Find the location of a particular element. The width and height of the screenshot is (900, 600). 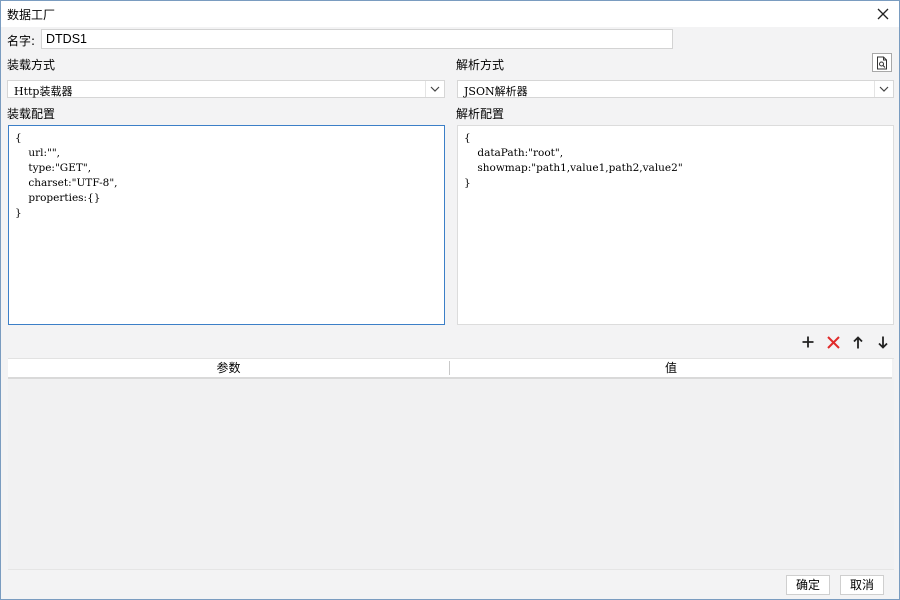

preview-button is located at coordinates (882, 62).